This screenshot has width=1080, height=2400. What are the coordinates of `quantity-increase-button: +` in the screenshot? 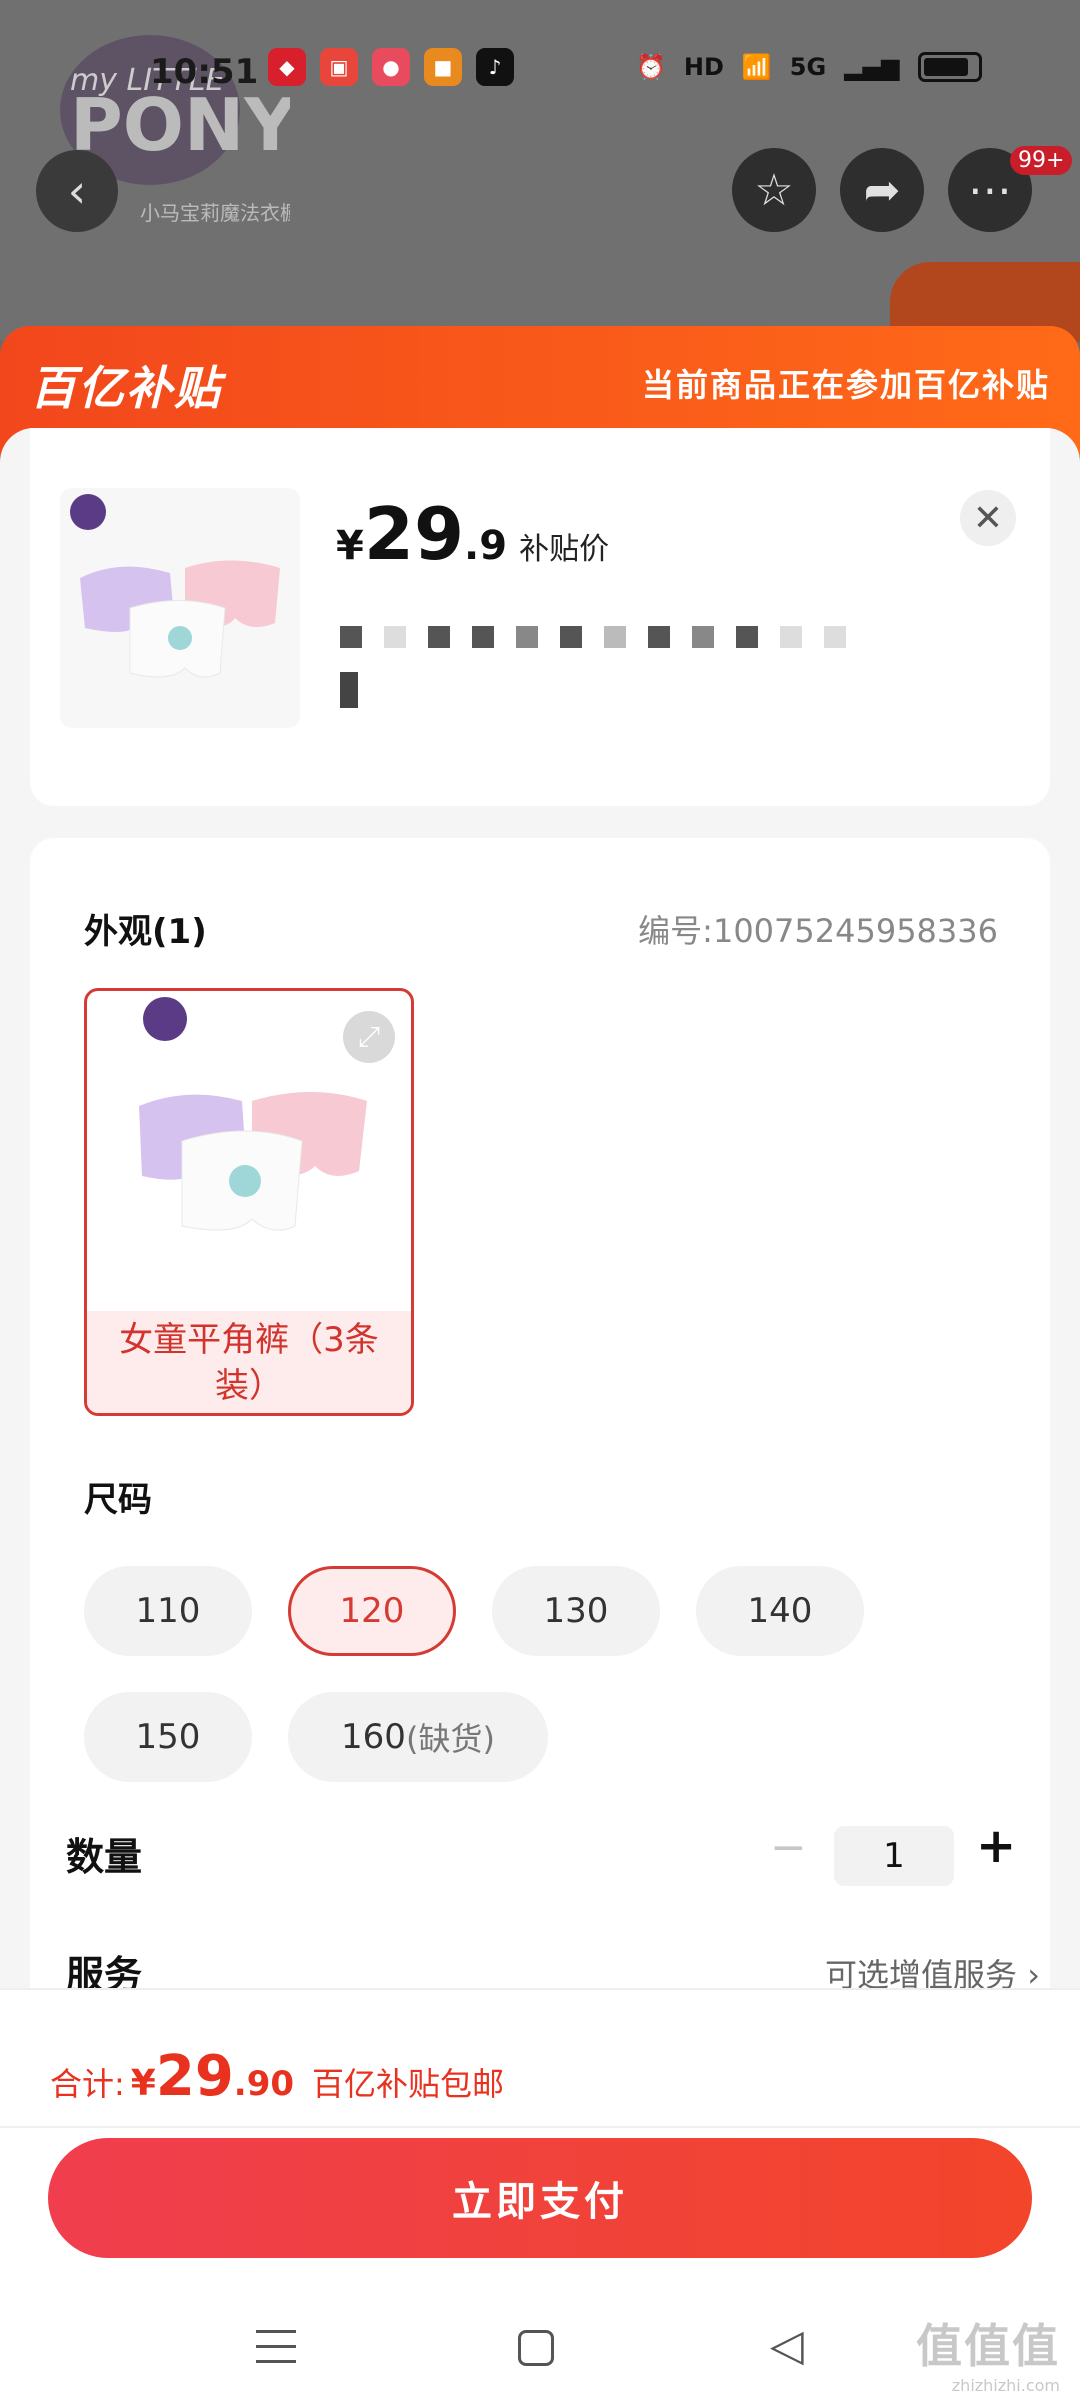 It's located at (996, 1846).